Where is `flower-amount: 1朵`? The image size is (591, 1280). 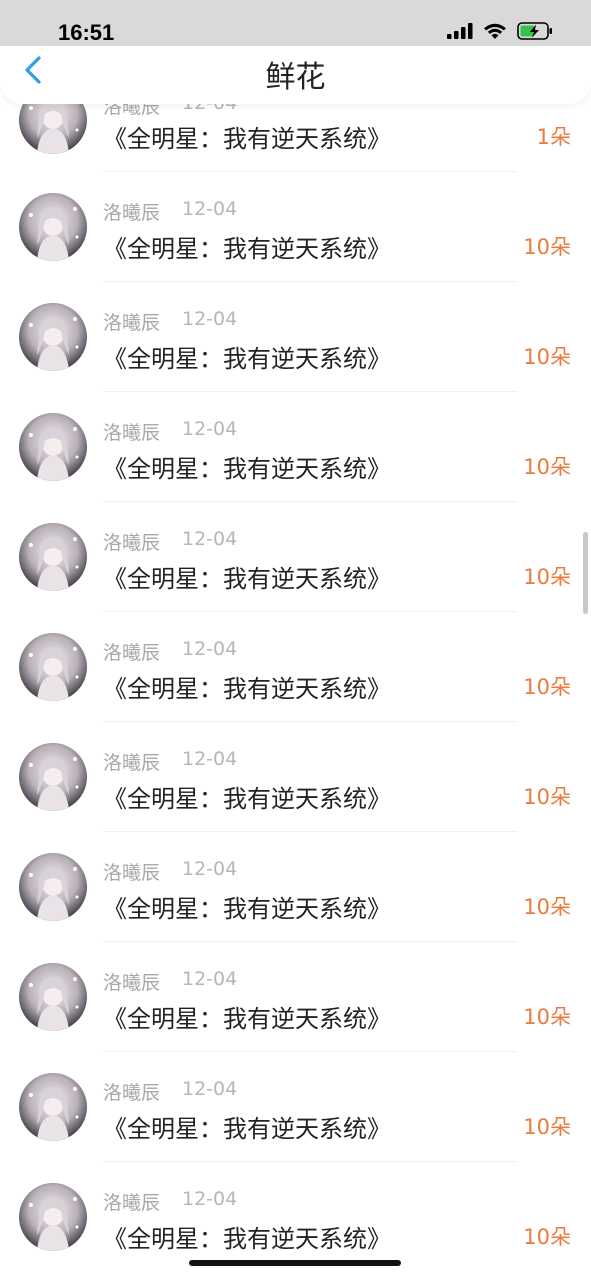
flower-amount: 1朵 is located at coordinates (553, 137).